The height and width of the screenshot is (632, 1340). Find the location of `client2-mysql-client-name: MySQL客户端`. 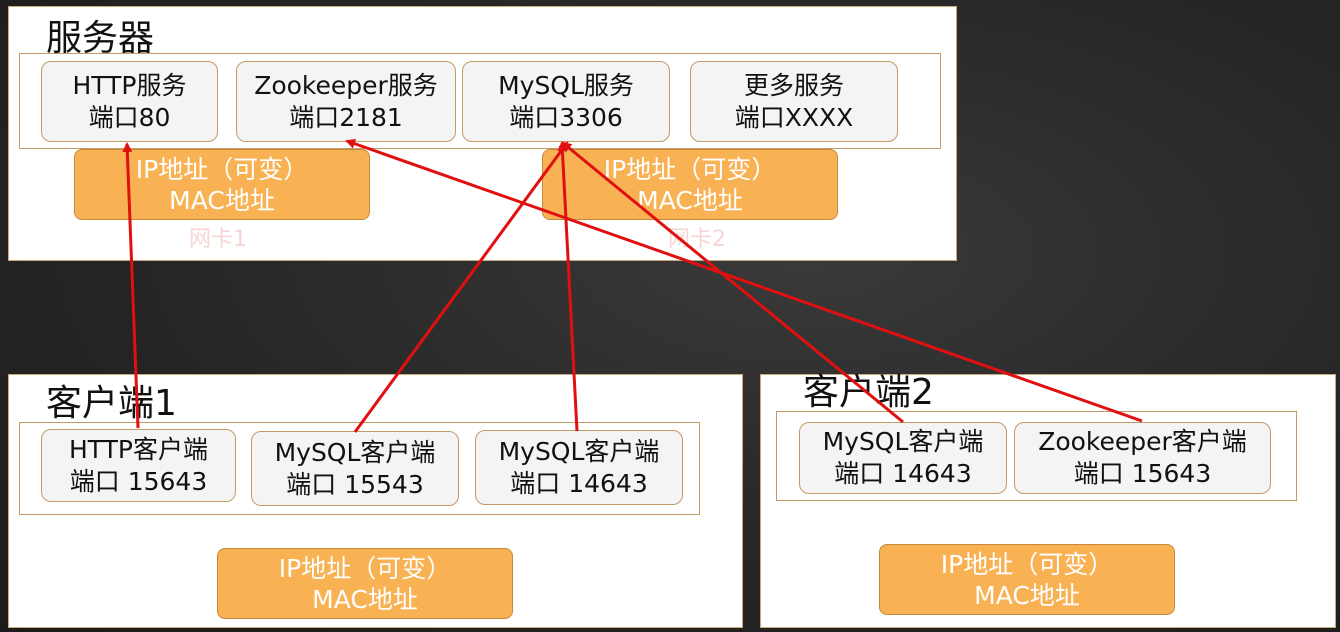

client2-mysql-client-name: MySQL客户端 is located at coordinates (903, 441).